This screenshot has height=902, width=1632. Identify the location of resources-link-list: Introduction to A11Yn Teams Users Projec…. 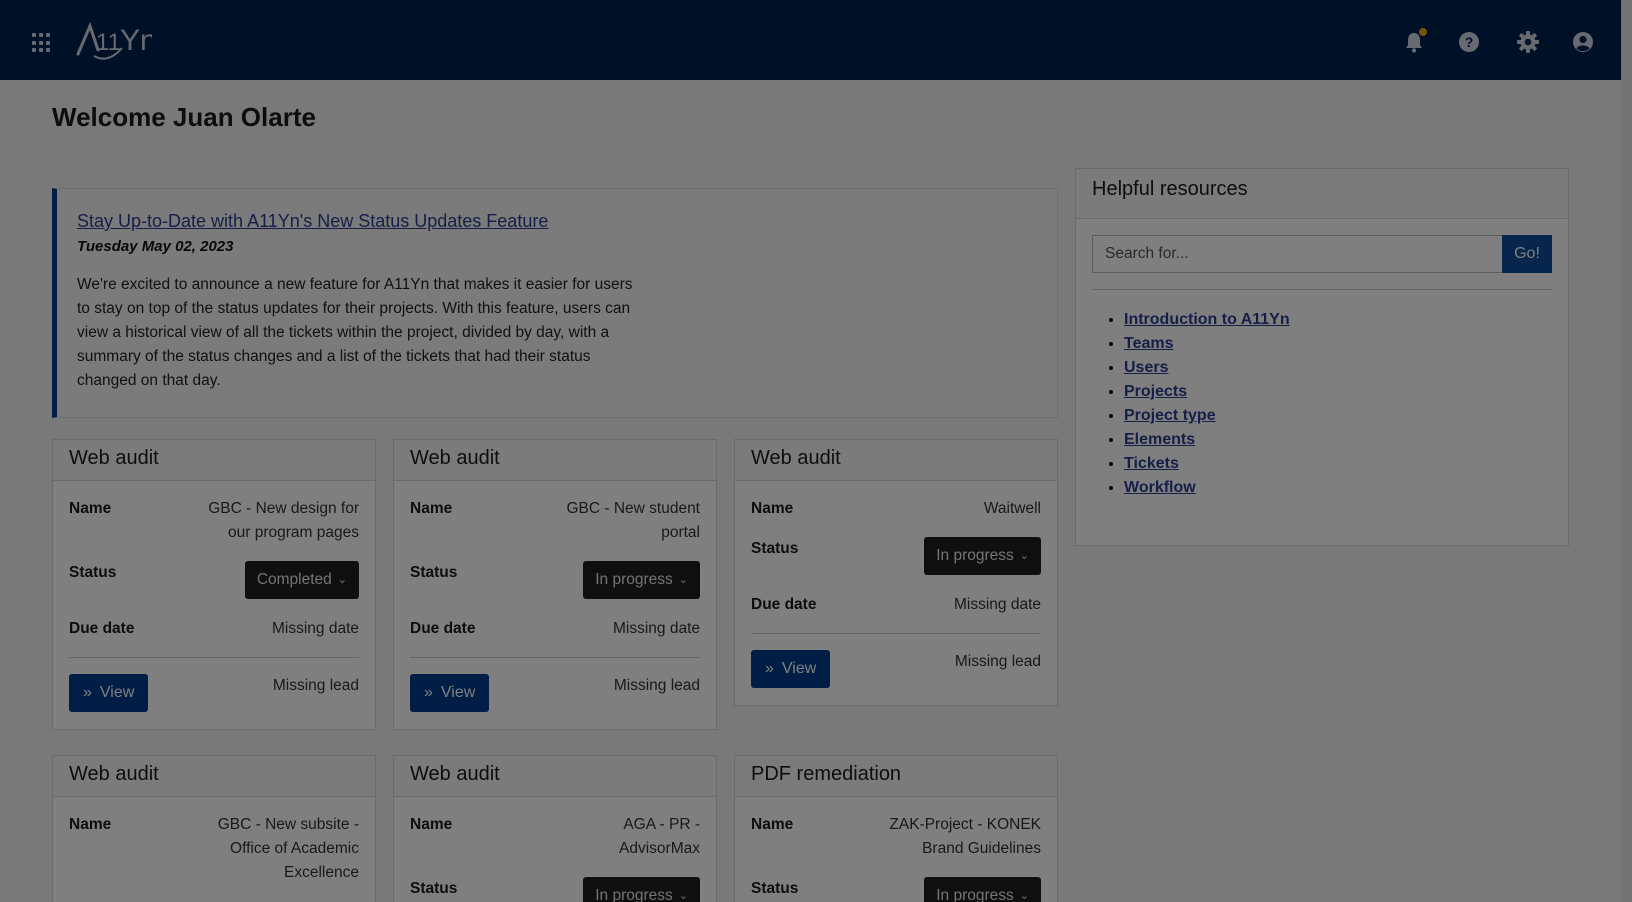
(1346, 404).